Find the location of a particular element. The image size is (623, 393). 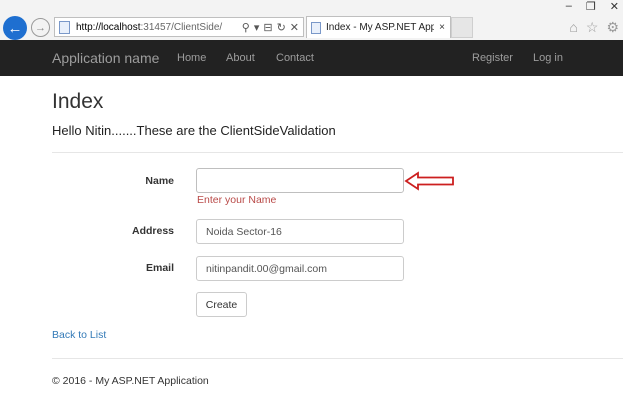

new-tab-button is located at coordinates (462, 27).